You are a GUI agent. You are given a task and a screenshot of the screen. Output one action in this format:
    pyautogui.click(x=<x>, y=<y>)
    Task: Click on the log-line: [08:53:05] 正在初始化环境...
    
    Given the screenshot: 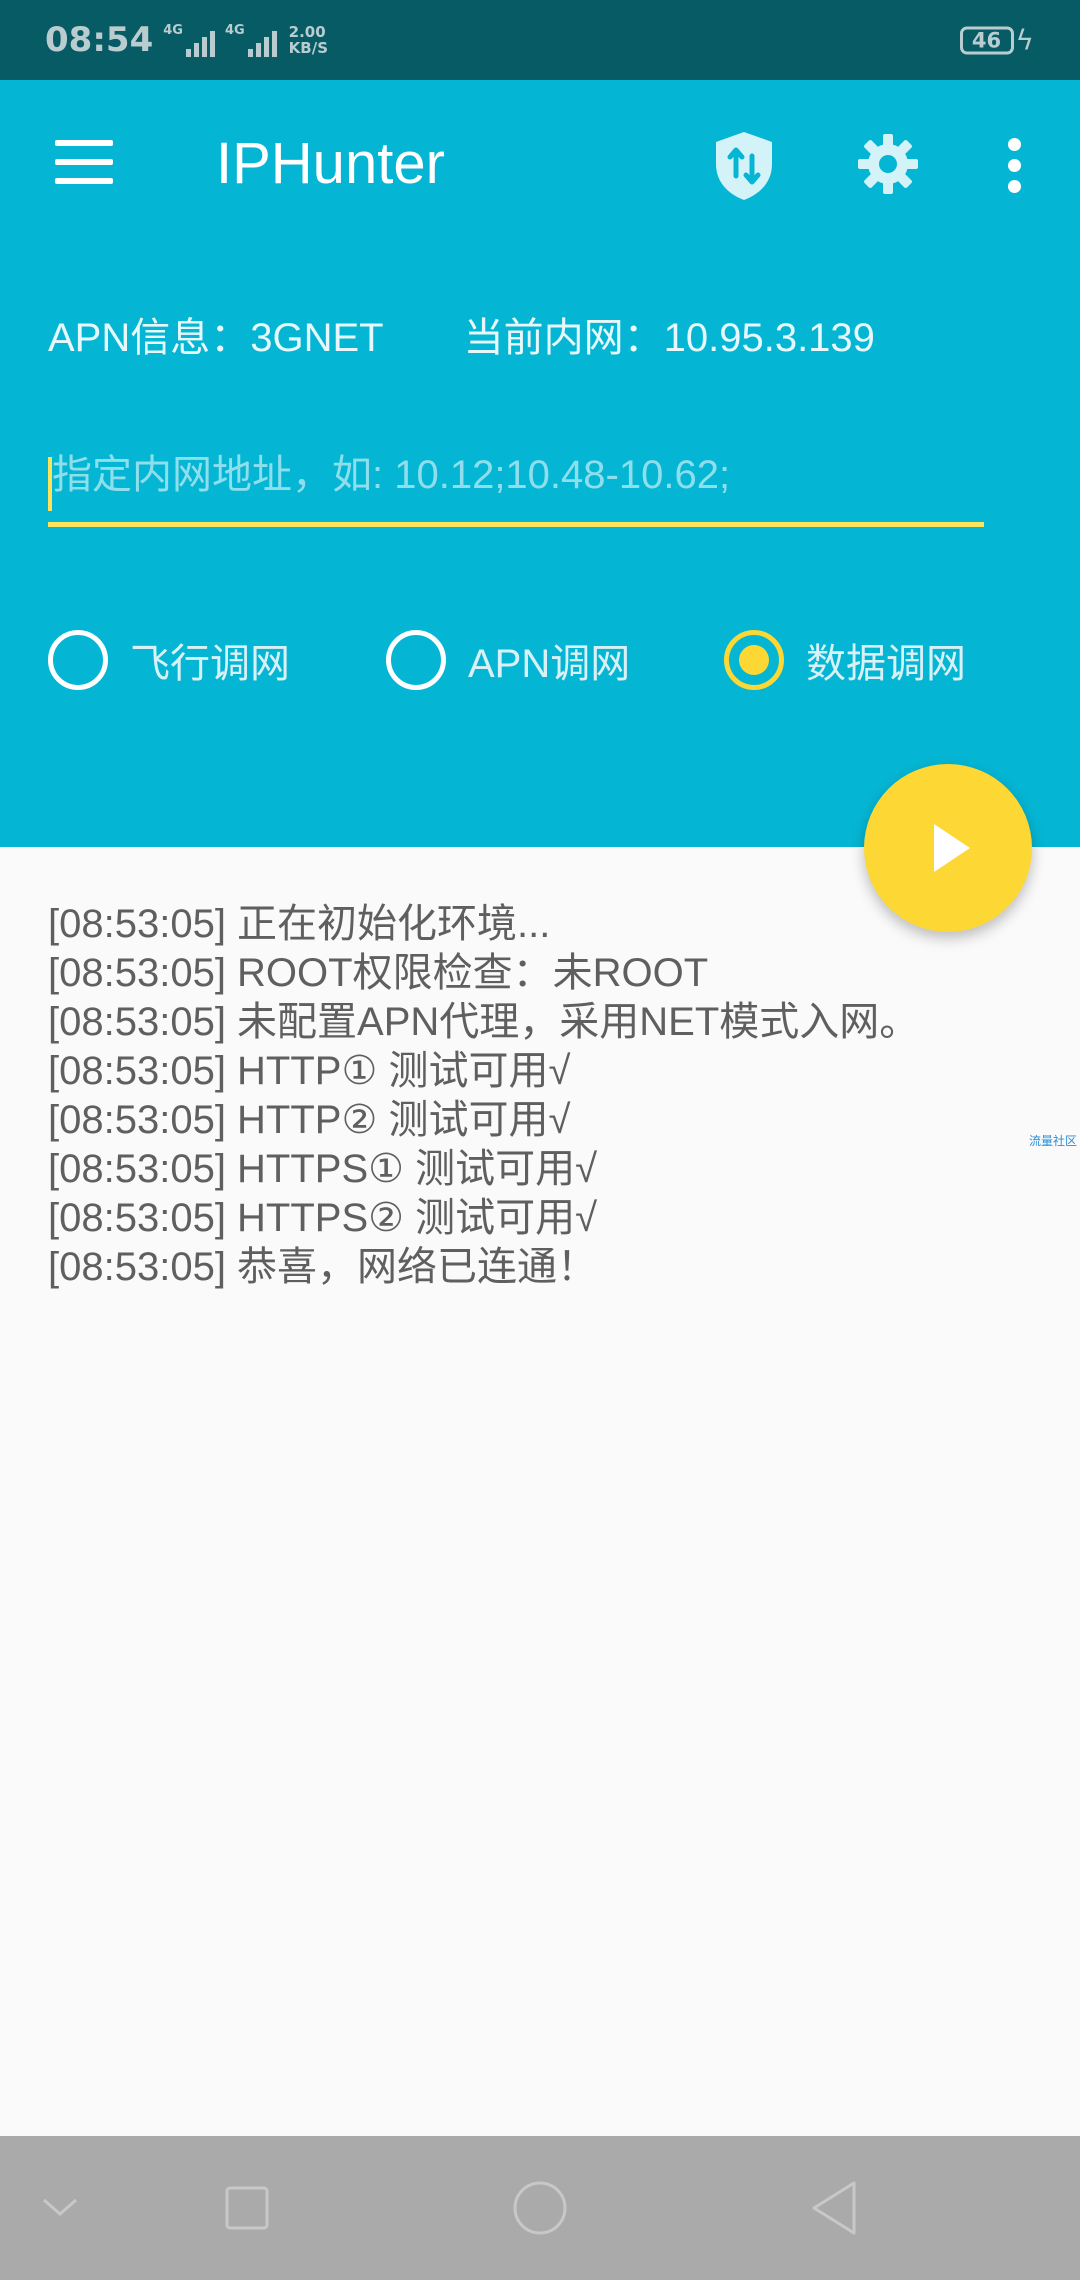 What is the action you would take?
    pyautogui.click(x=299, y=924)
    